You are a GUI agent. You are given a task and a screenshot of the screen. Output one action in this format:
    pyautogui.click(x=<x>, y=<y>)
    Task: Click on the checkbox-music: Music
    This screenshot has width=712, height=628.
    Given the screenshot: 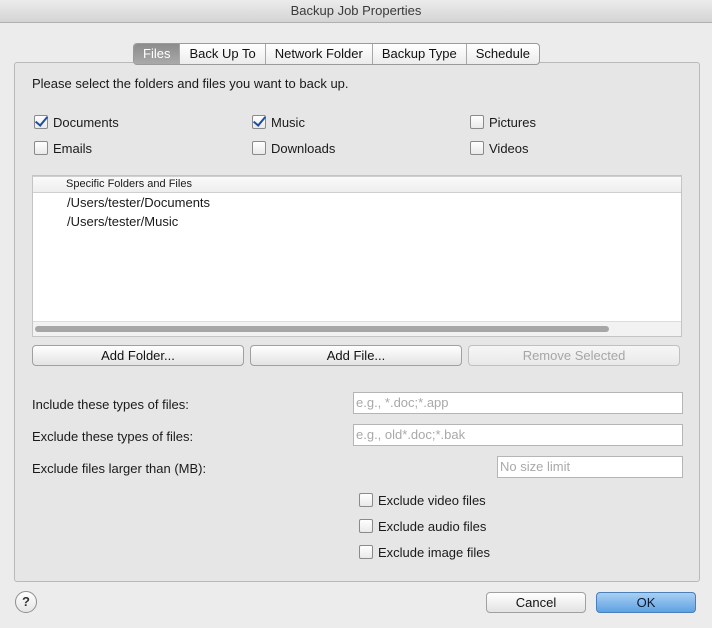 What is the action you would take?
    pyautogui.click(x=278, y=122)
    